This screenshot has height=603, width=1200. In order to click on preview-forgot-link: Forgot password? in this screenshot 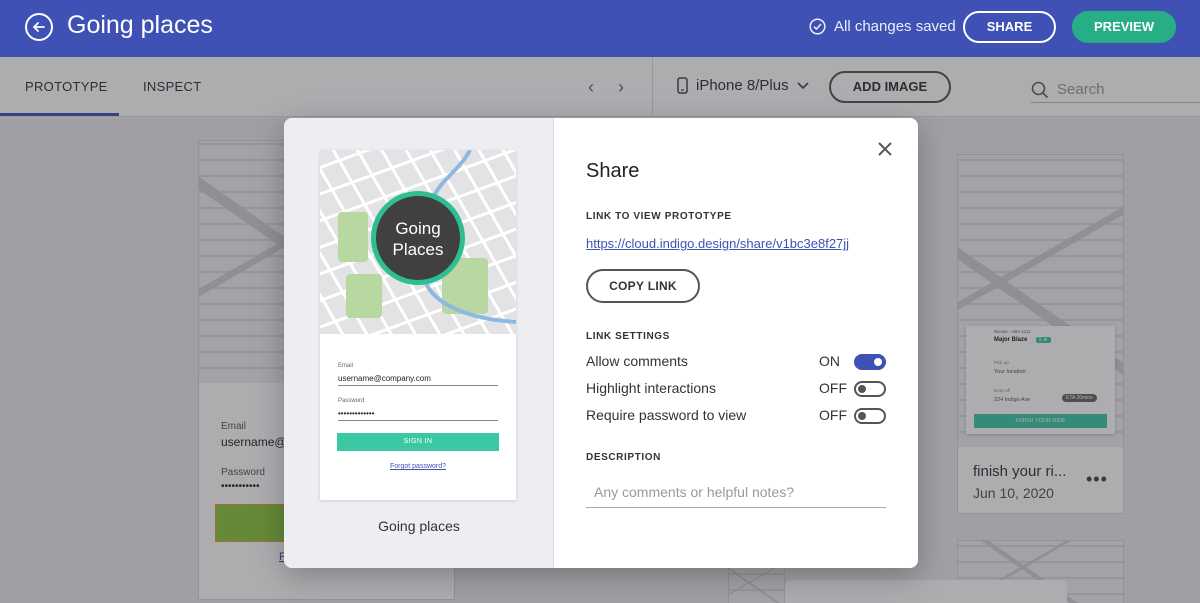, I will do `click(418, 466)`.